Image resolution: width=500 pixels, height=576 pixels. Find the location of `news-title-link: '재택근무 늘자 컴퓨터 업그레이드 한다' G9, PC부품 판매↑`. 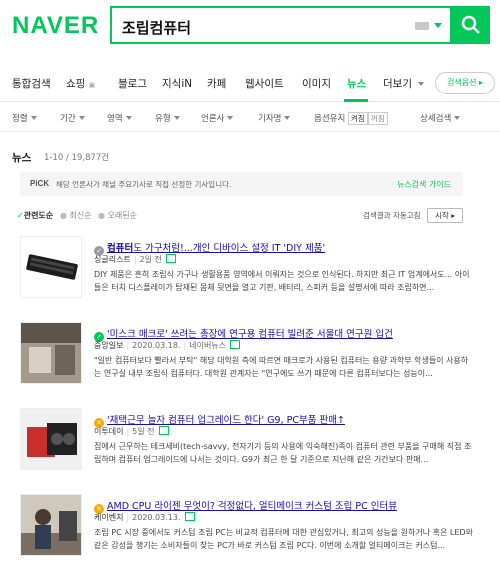

news-title-link: '재택근무 늘자 컴퓨터 업그레이드 한다' G9, PC부품 판매↑ is located at coordinates (226, 420).